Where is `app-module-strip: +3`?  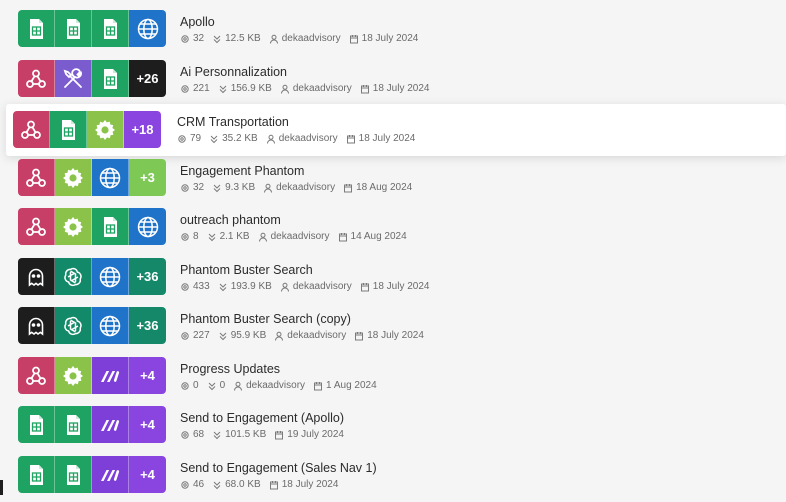 app-module-strip: +3 is located at coordinates (92, 177).